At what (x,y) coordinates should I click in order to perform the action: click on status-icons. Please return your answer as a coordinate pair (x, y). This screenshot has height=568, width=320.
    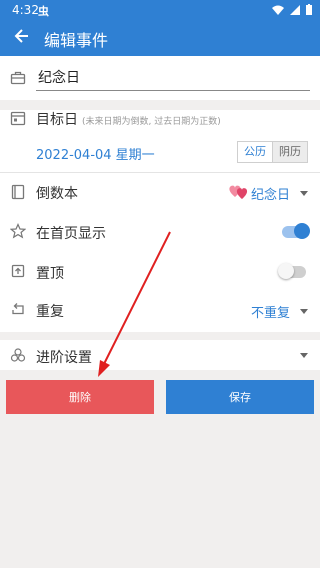
    Looking at the image, I should click on (292, 9).